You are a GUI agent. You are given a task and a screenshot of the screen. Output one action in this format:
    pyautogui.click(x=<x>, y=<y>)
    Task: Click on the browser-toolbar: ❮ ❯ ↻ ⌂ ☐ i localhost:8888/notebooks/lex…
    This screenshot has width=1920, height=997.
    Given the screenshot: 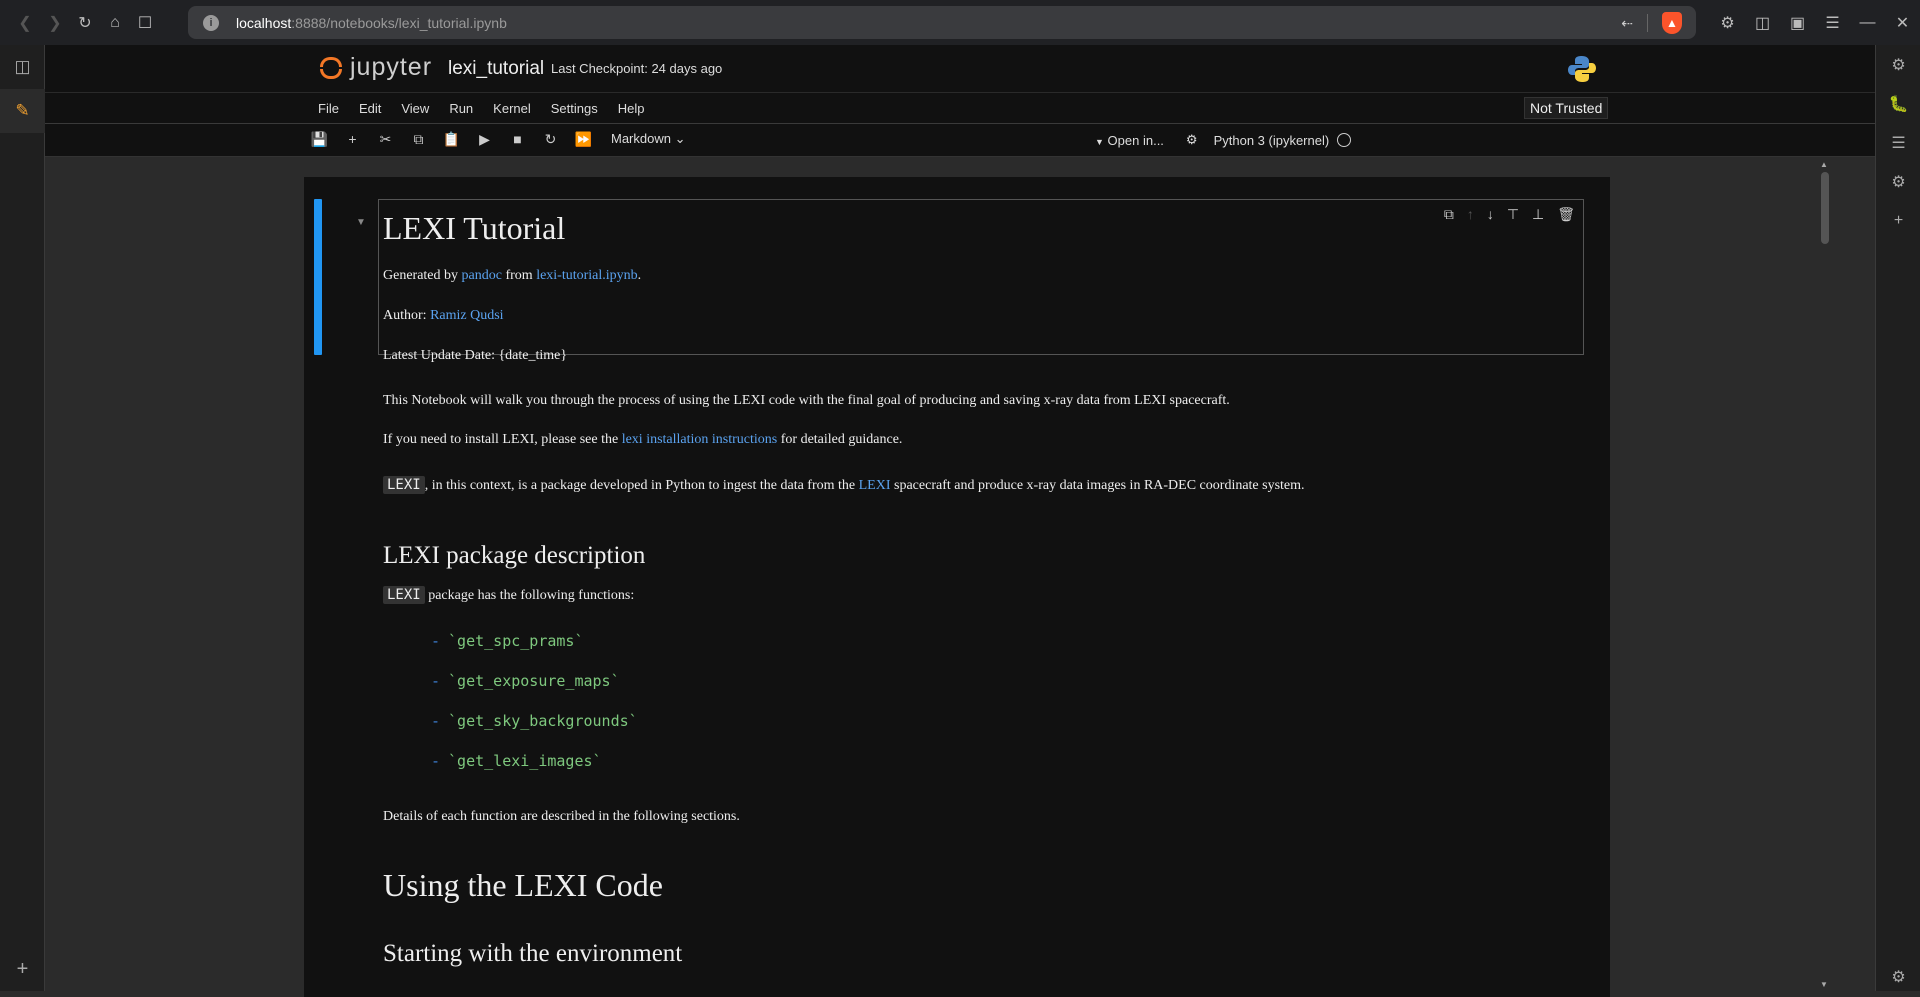 What is the action you would take?
    pyautogui.click(x=960, y=22)
    